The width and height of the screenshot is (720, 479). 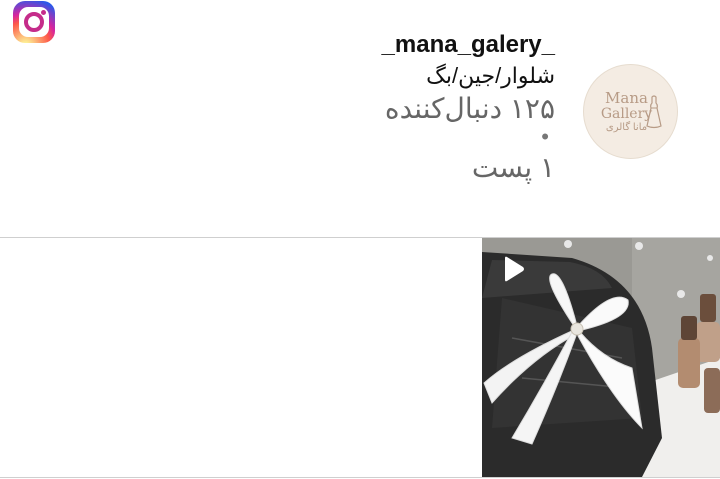 What do you see at coordinates (490, 75) in the screenshot?
I see `profile-bio: شلوار/جین/بگ` at bounding box center [490, 75].